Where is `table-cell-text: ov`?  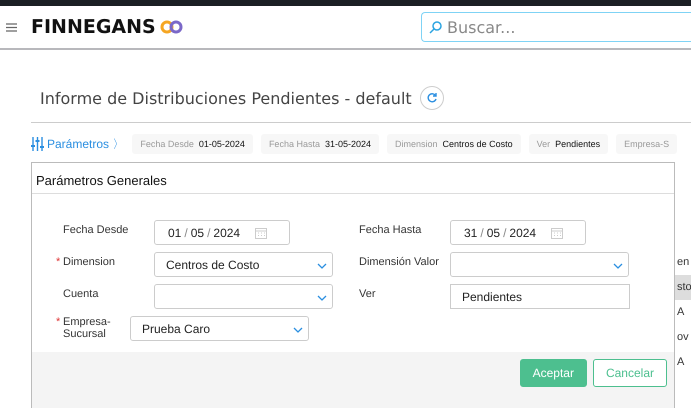 table-cell-text: ov is located at coordinates (683, 337).